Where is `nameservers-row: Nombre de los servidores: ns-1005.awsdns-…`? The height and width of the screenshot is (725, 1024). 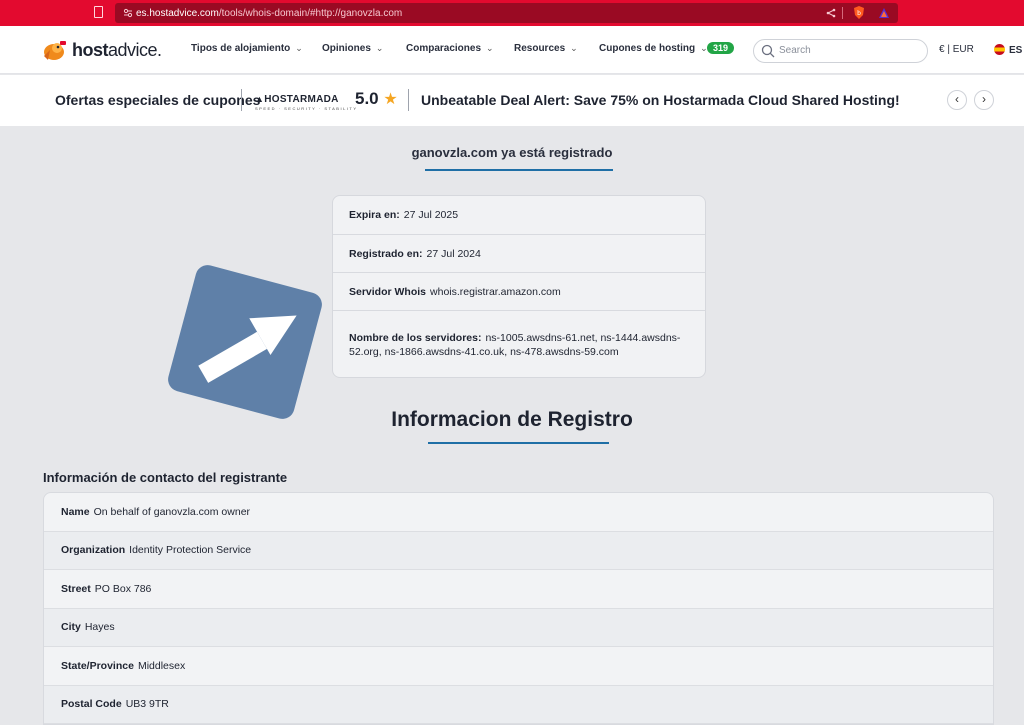 nameservers-row: Nombre de los servidores: ns-1005.awsdns-… is located at coordinates (515, 344).